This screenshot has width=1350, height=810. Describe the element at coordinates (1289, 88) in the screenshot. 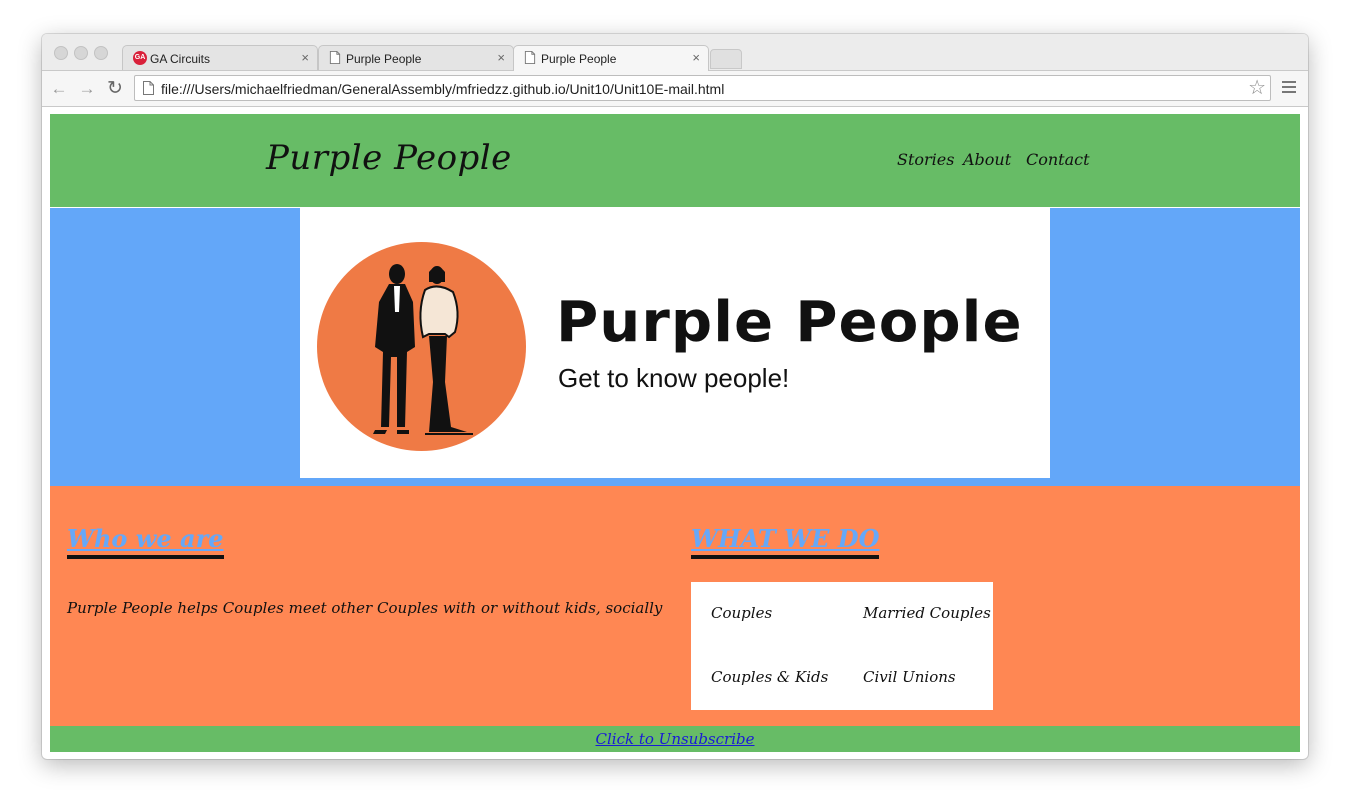

I see `hamburger-menu-icon` at that location.